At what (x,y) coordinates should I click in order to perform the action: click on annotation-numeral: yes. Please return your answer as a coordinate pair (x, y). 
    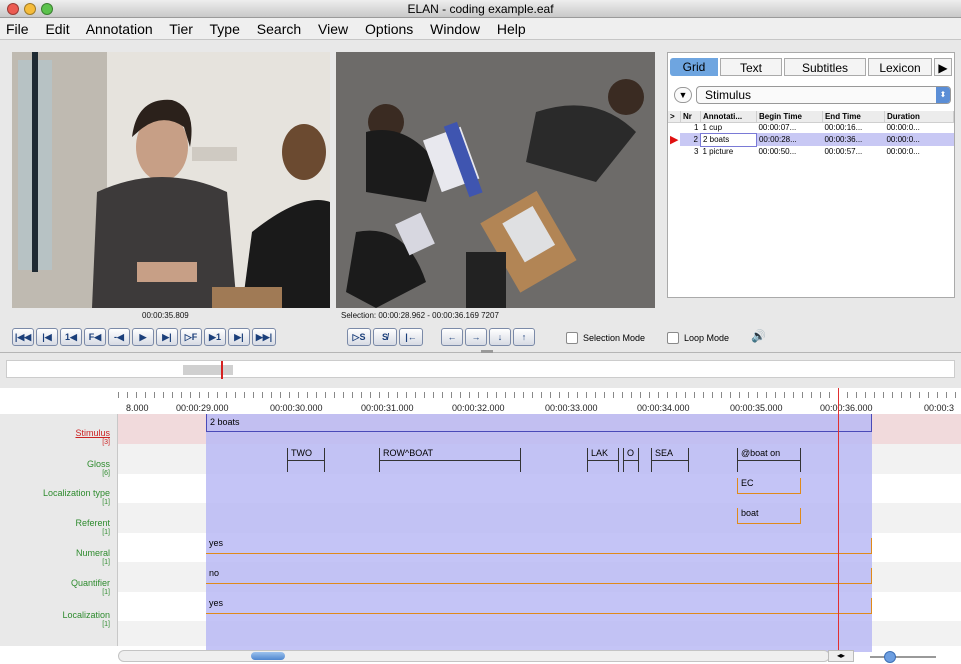
    Looking at the image, I should click on (539, 546).